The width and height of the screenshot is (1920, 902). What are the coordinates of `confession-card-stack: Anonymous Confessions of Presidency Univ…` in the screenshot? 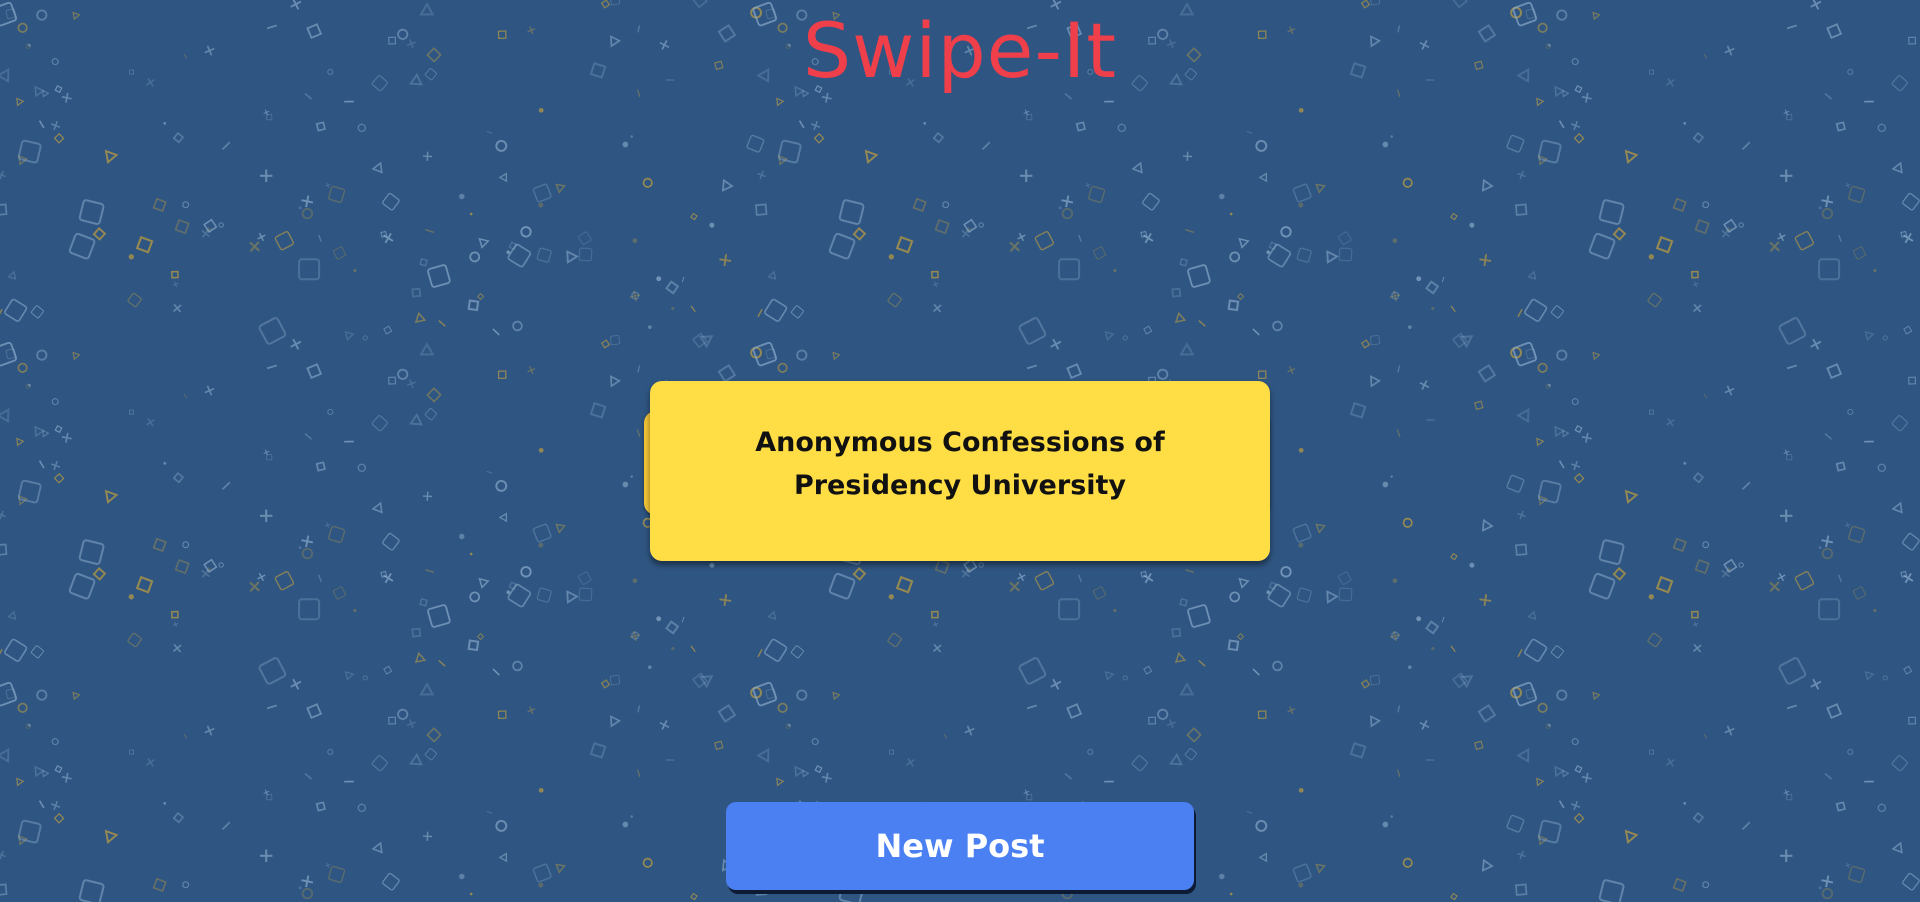 It's located at (958, 474).